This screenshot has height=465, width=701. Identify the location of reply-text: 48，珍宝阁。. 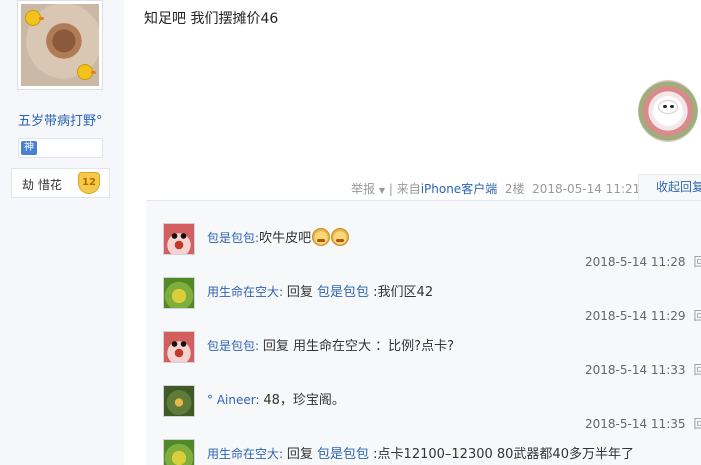
(304, 400).